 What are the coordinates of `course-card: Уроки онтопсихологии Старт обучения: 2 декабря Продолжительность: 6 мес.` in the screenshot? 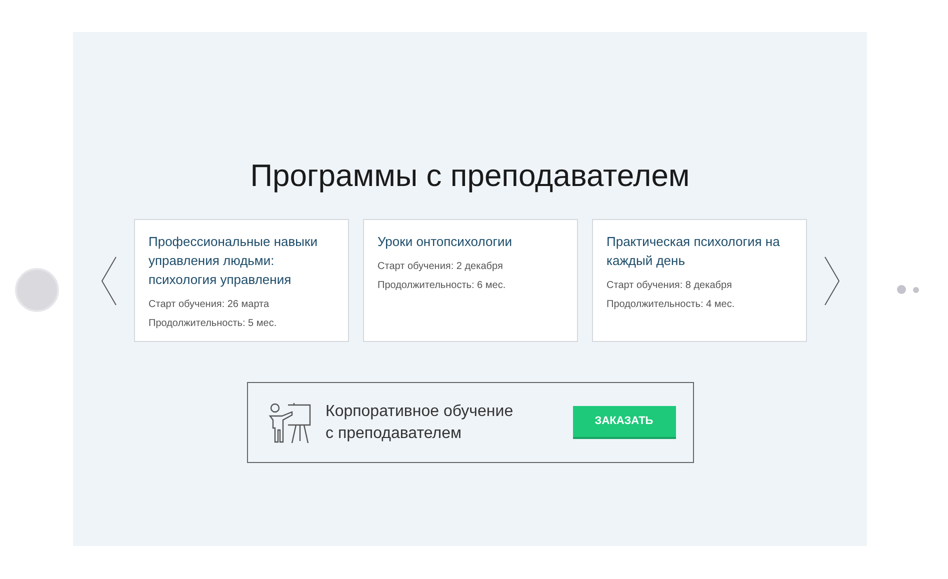 It's located at (470, 280).